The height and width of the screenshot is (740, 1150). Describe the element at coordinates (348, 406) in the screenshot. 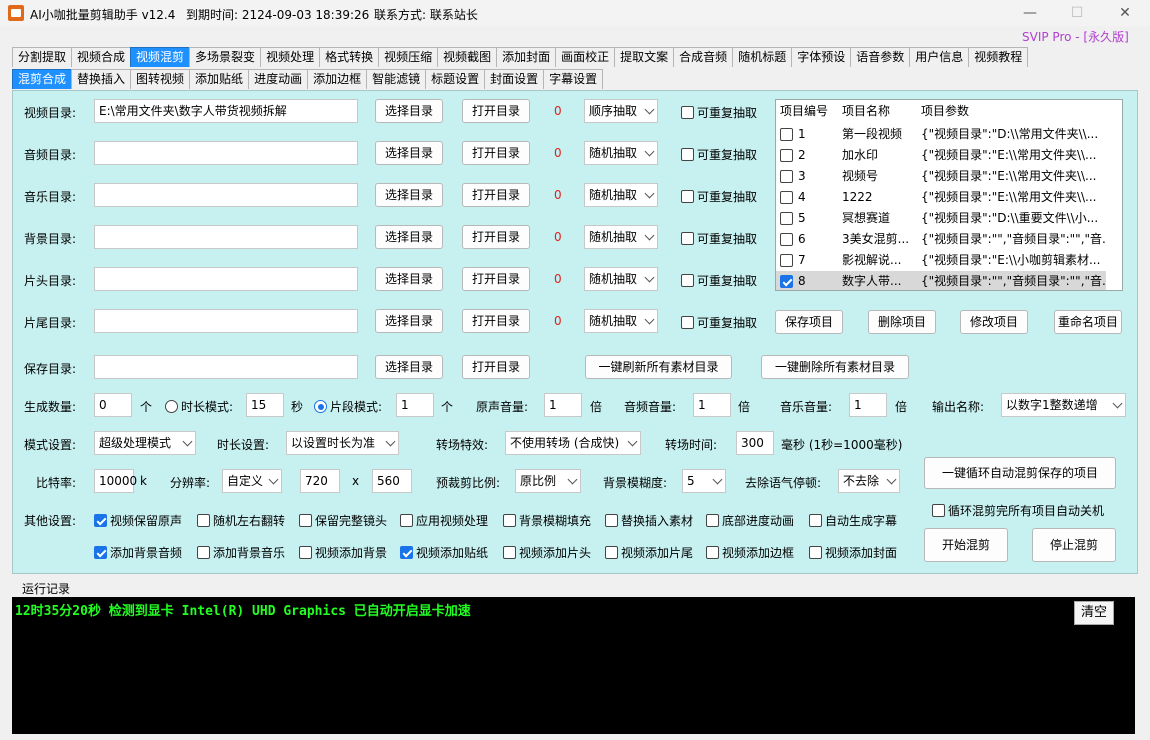

I see `segment-mode-radio: 片段模式:` at that location.